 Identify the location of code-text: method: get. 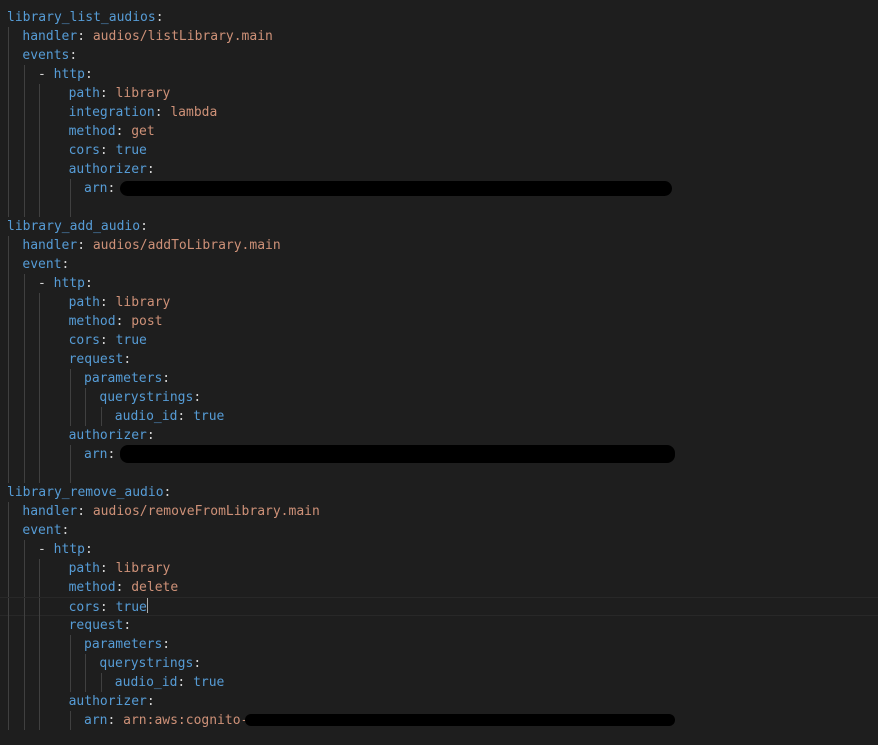
(112, 131).